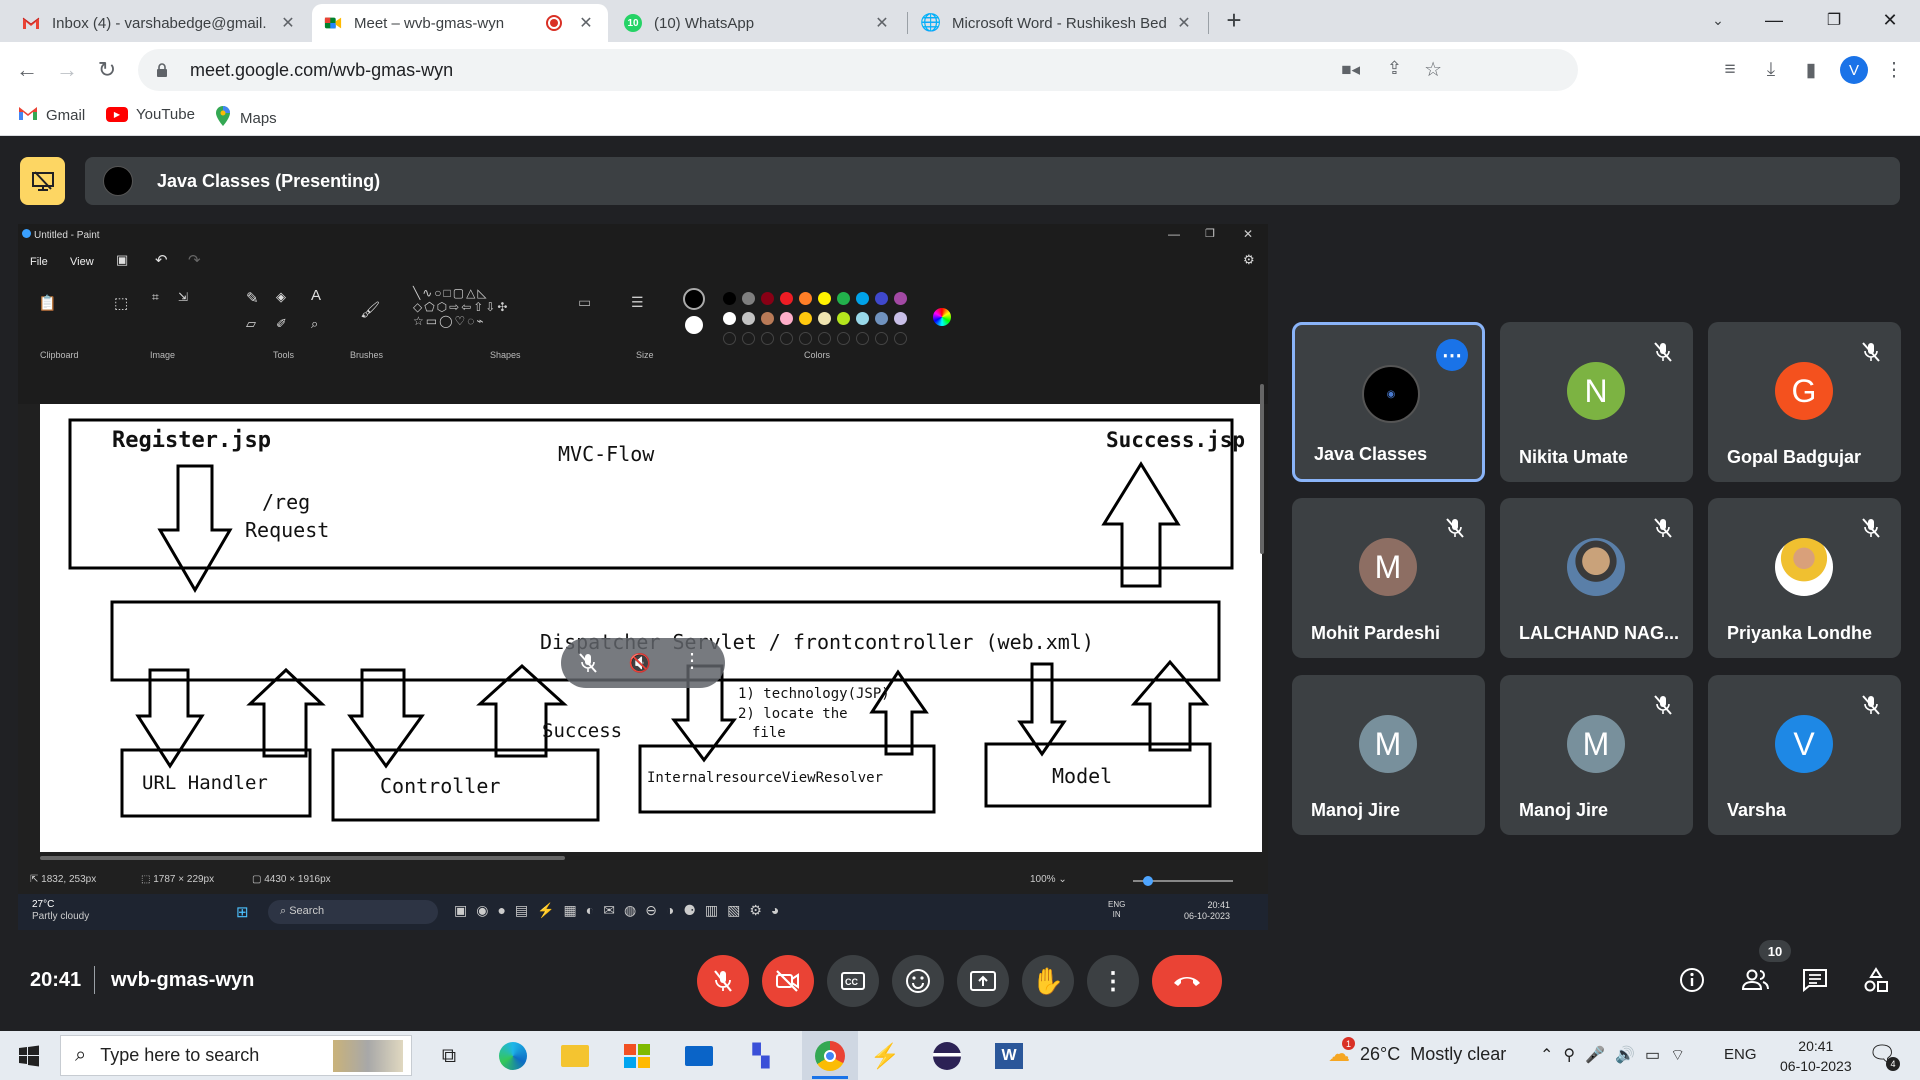 This screenshot has width=1920, height=1080. I want to click on remote-lang: ENG IN, so click(1116, 910).